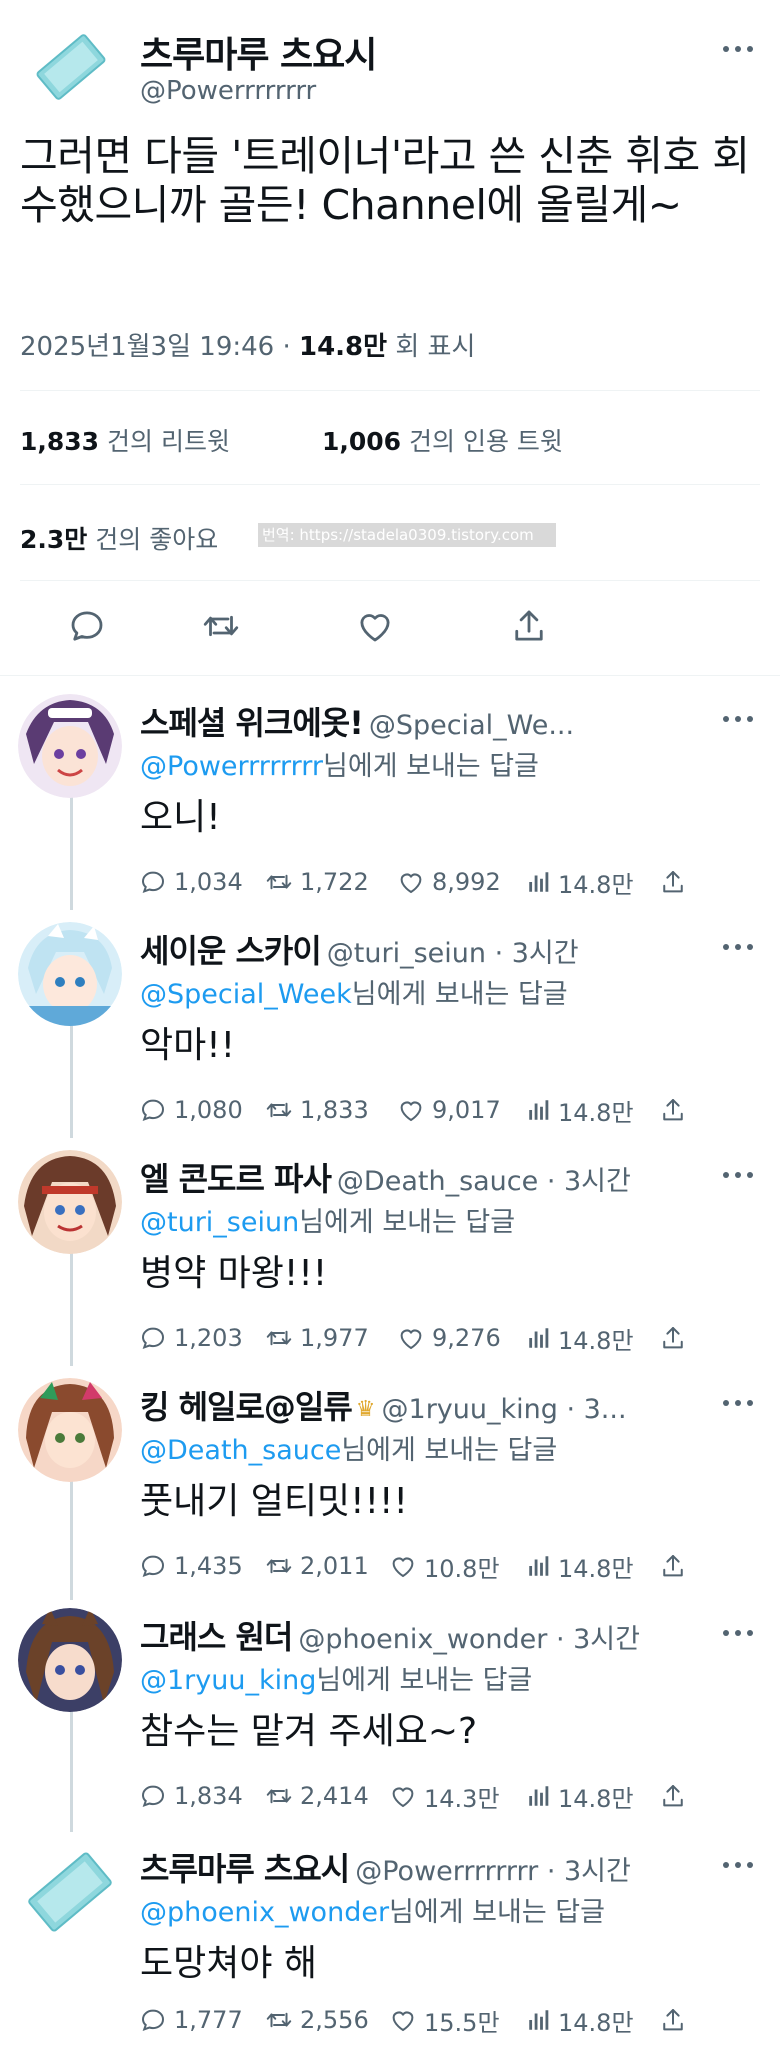  I want to click on reply-button: 1,777, so click(190, 2020).